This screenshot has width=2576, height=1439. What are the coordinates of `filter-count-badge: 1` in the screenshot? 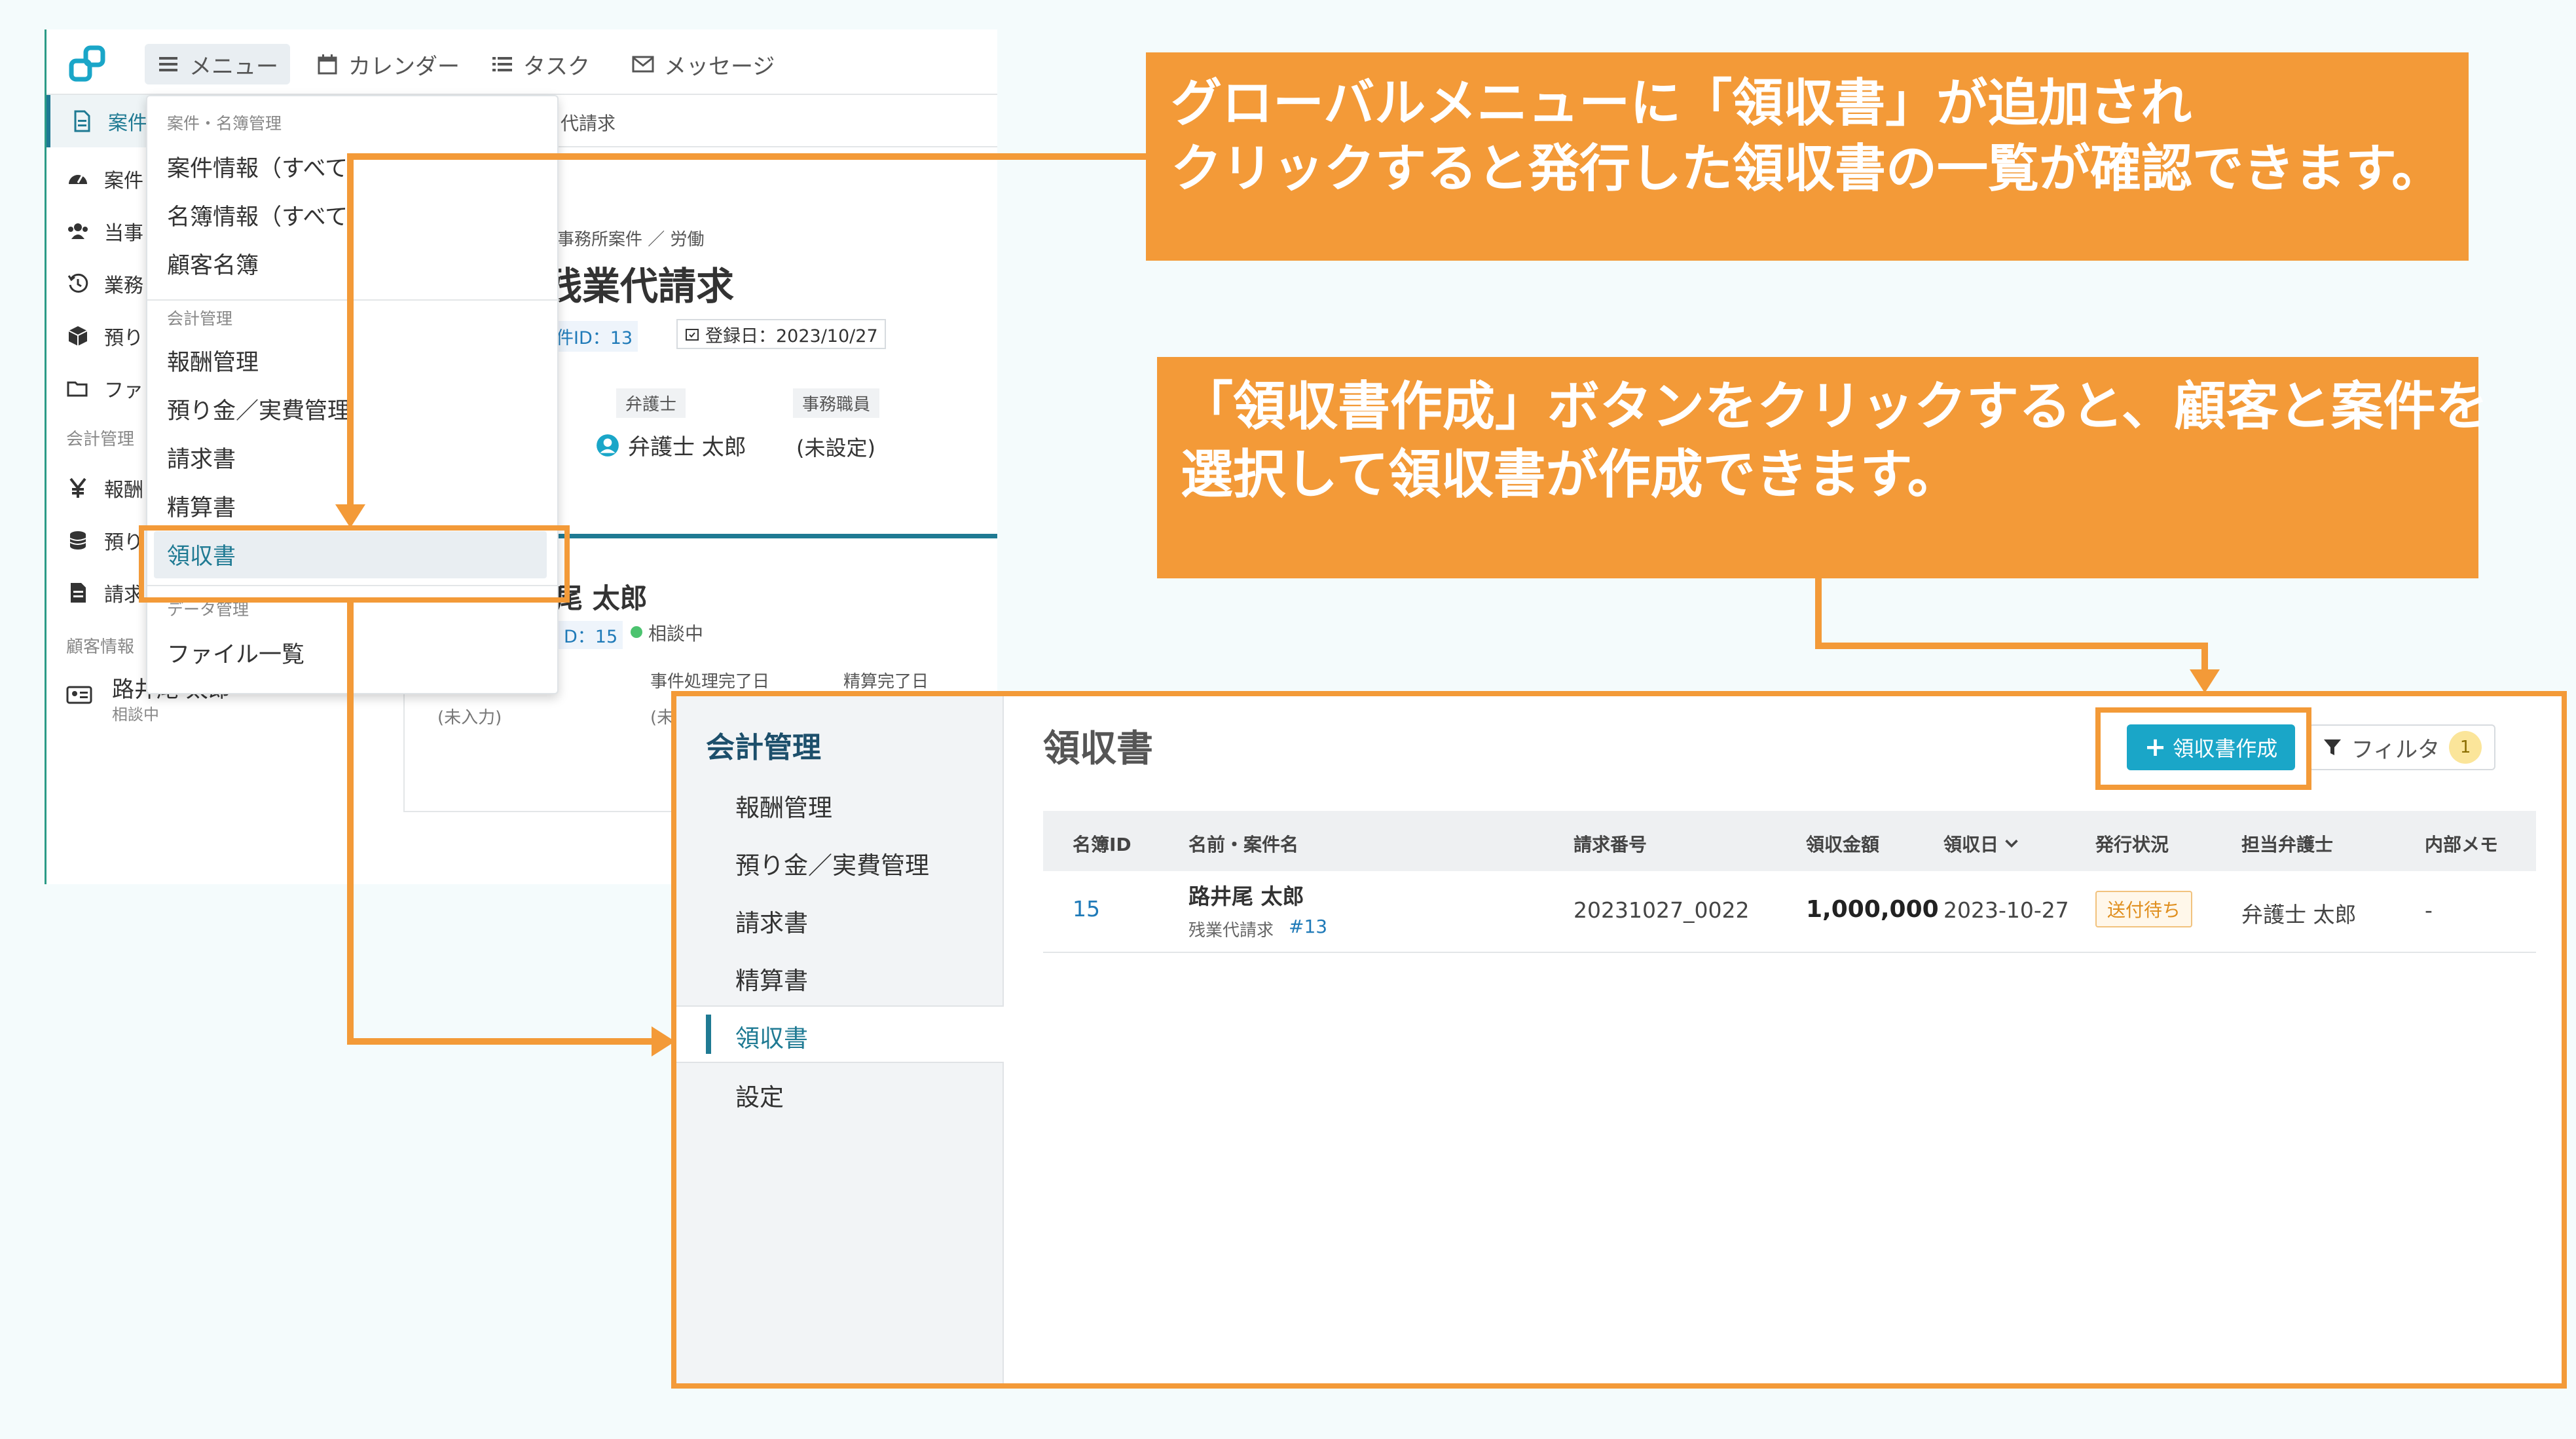 It's located at (2465, 748).